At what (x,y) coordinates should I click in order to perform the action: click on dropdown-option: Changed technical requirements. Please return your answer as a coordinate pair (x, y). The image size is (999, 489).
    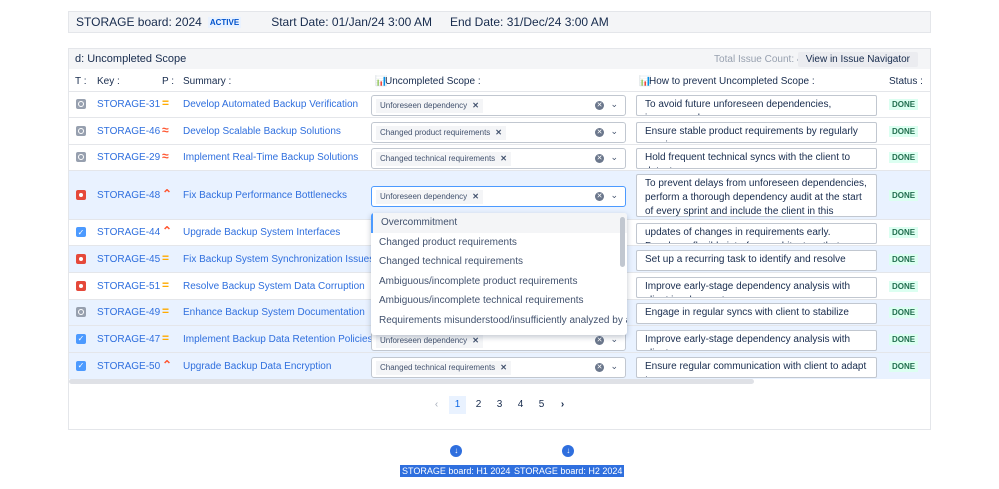
    Looking at the image, I should click on (499, 262).